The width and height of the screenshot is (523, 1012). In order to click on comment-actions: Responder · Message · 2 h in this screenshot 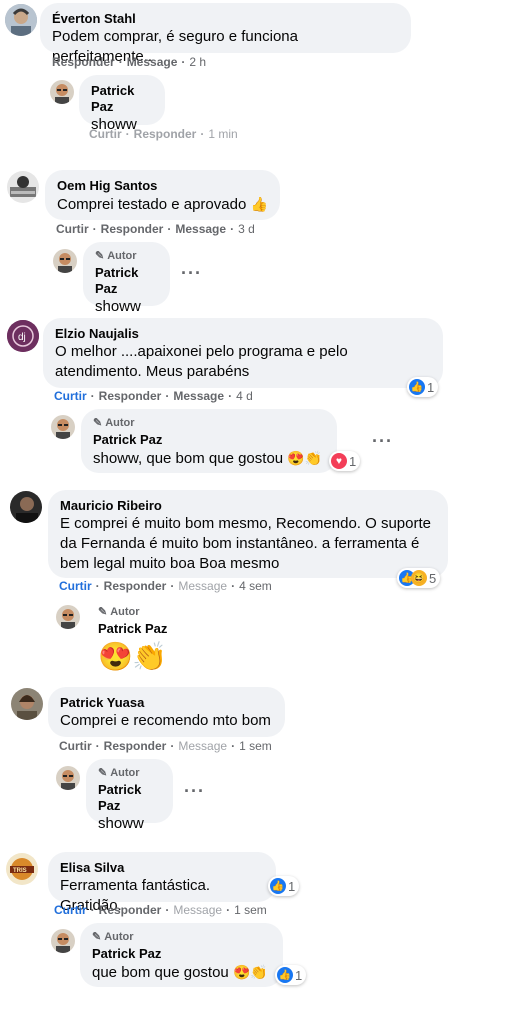, I will do `click(129, 62)`.